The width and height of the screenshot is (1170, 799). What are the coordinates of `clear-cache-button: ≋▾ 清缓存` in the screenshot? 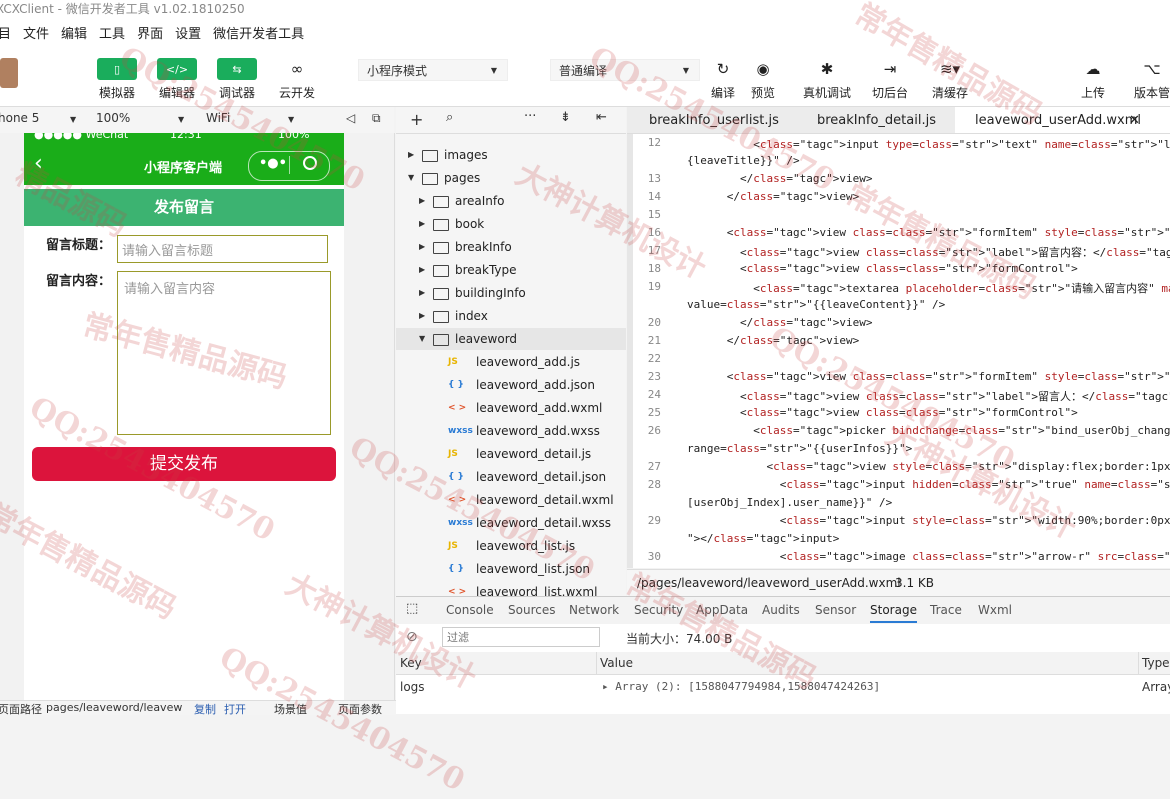 It's located at (950, 79).